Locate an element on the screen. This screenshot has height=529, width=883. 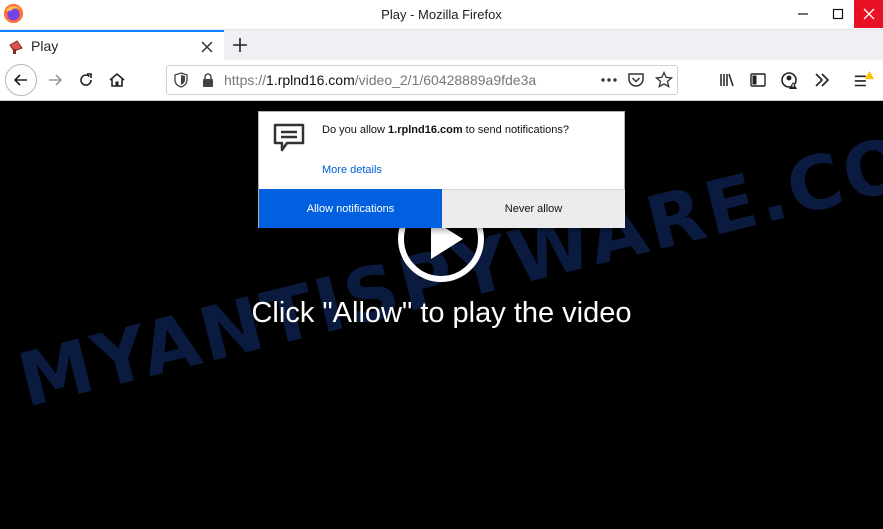
home-icon is located at coordinates (117, 79).